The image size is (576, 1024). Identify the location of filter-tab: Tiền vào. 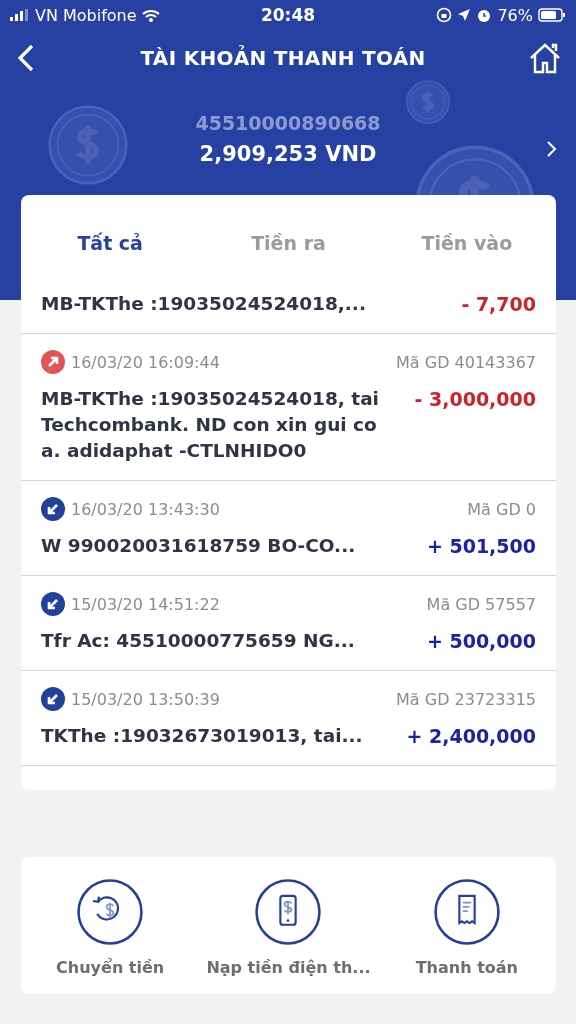
(466, 243).